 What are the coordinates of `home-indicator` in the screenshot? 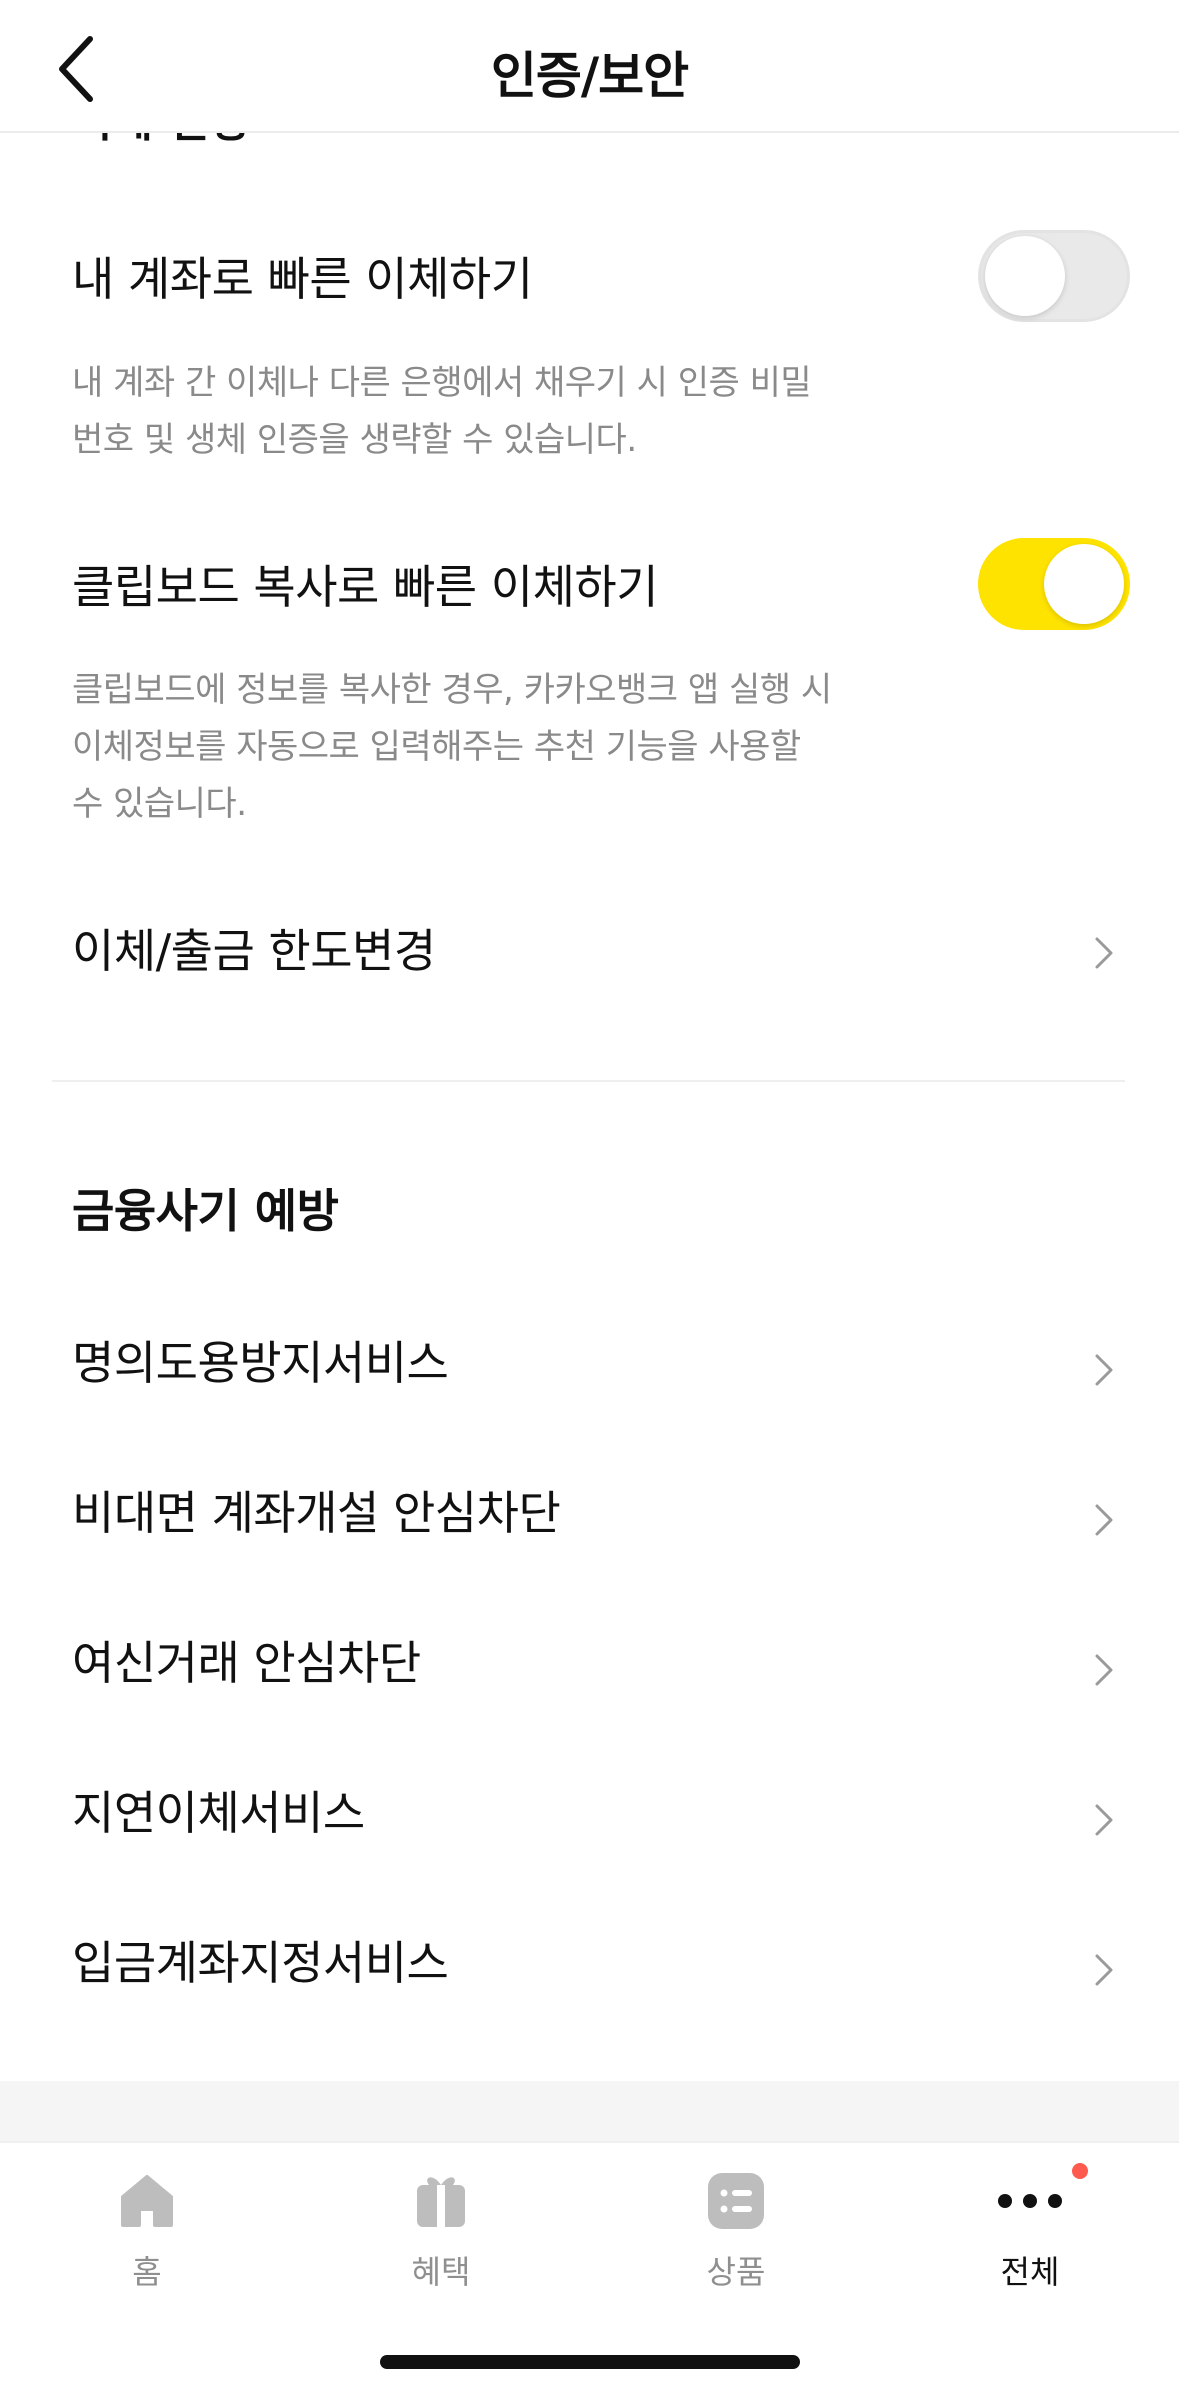 It's located at (590, 2362).